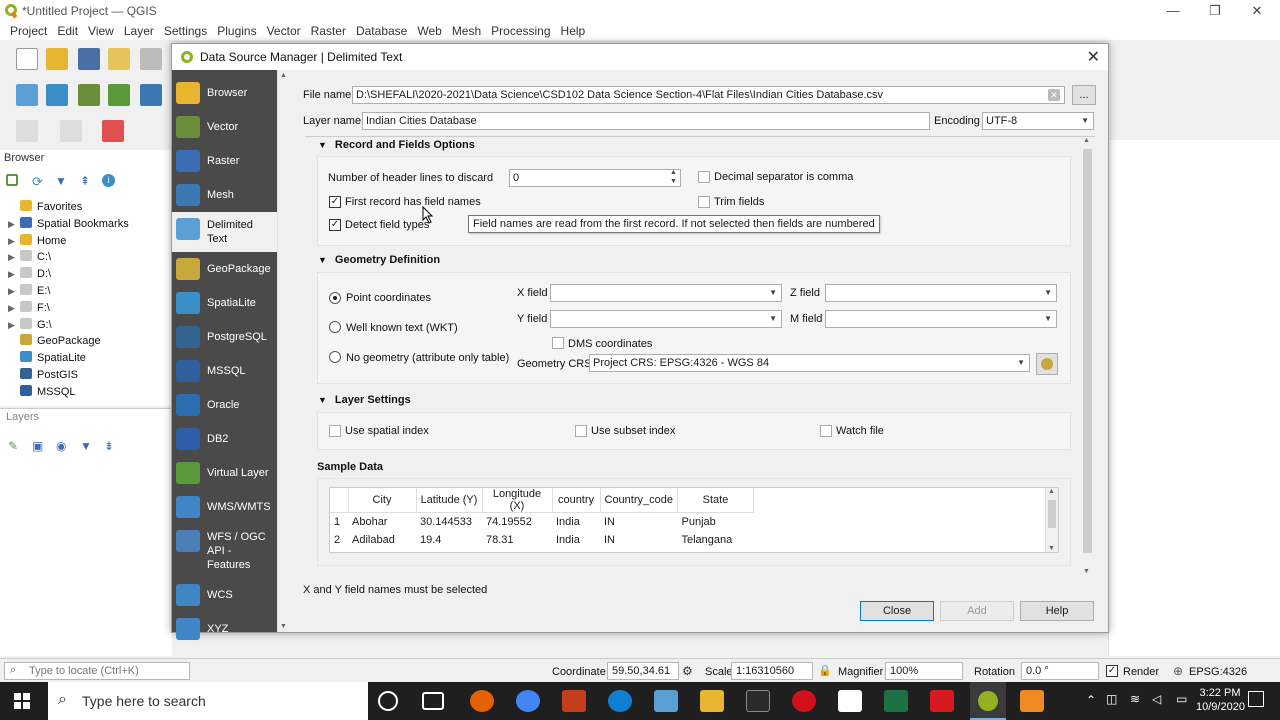 The width and height of the screenshot is (1280, 720). Describe the element at coordinates (942, 701) in the screenshot. I see `acrobat-icon` at that location.